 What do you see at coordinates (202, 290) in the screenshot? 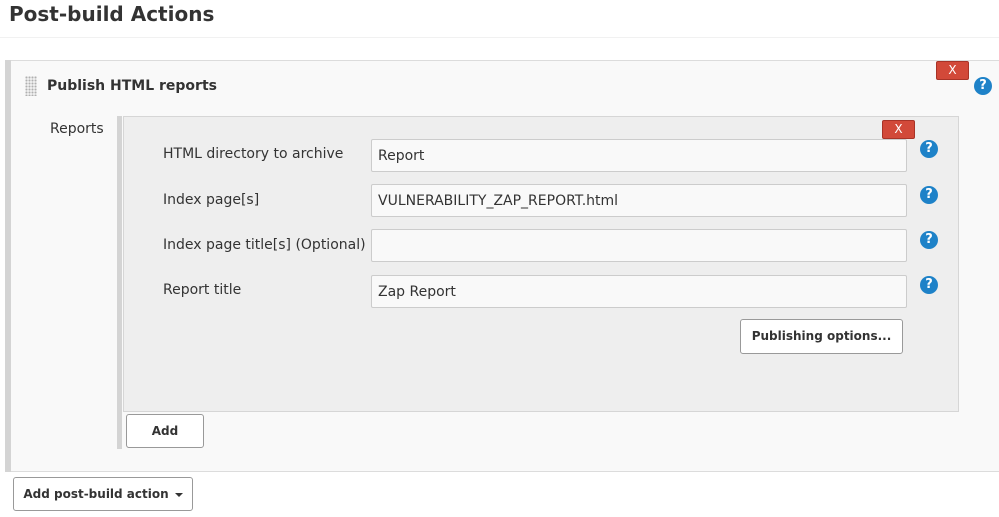
I see `report-title-label: Report title` at bounding box center [202, 290].